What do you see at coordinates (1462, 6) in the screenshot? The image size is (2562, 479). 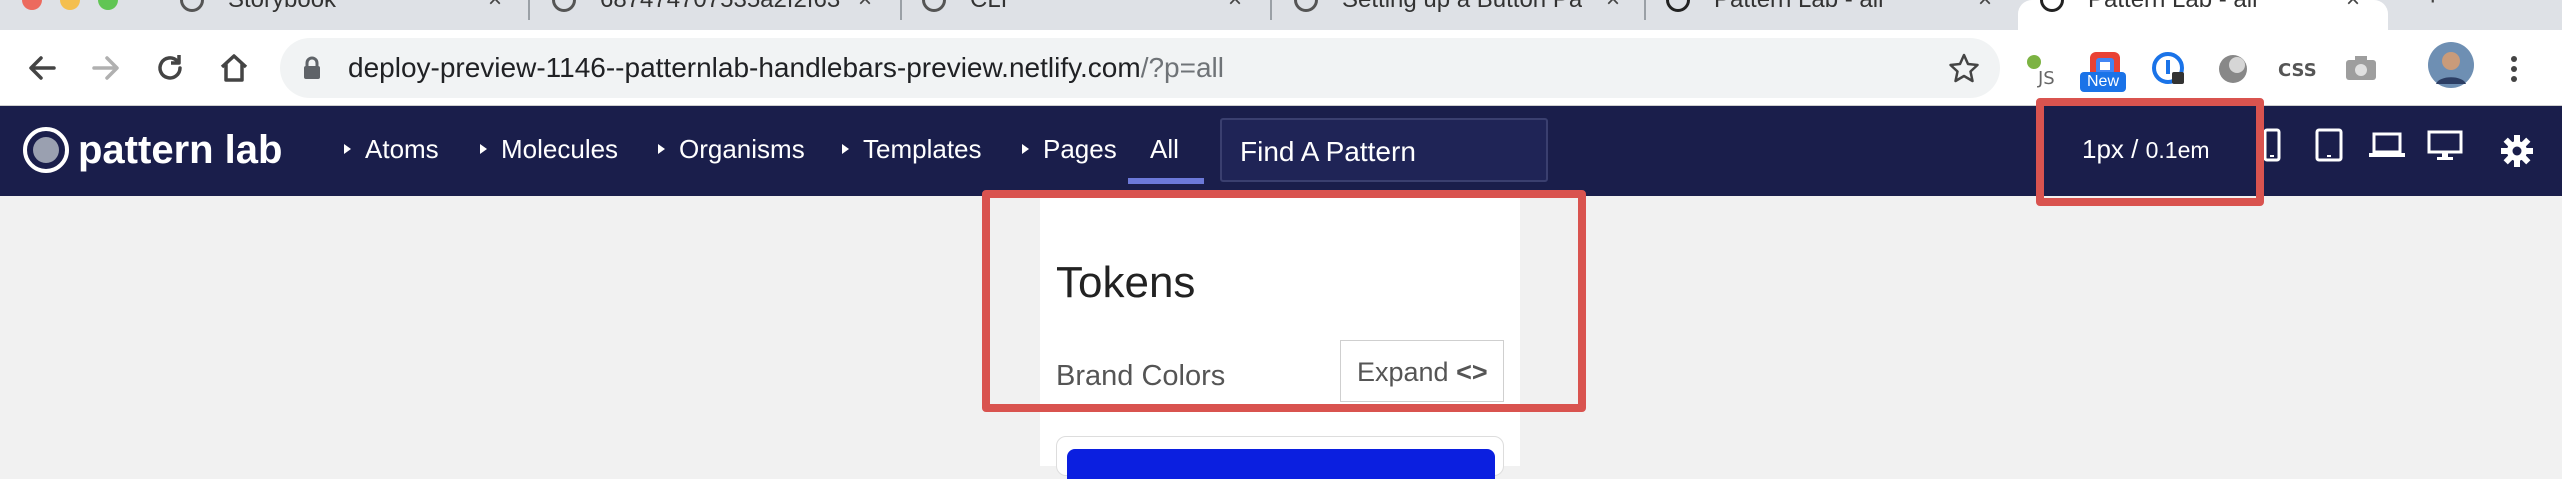 I see `tab-title: Setting up a Button Pa` at bounding box center [1462, 6].